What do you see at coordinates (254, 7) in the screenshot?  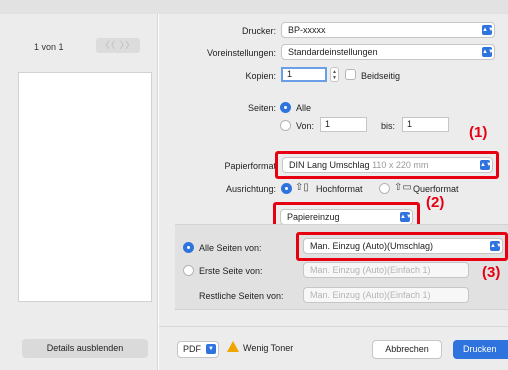 I see `window-top-bar` at bounding box center [254, 7].